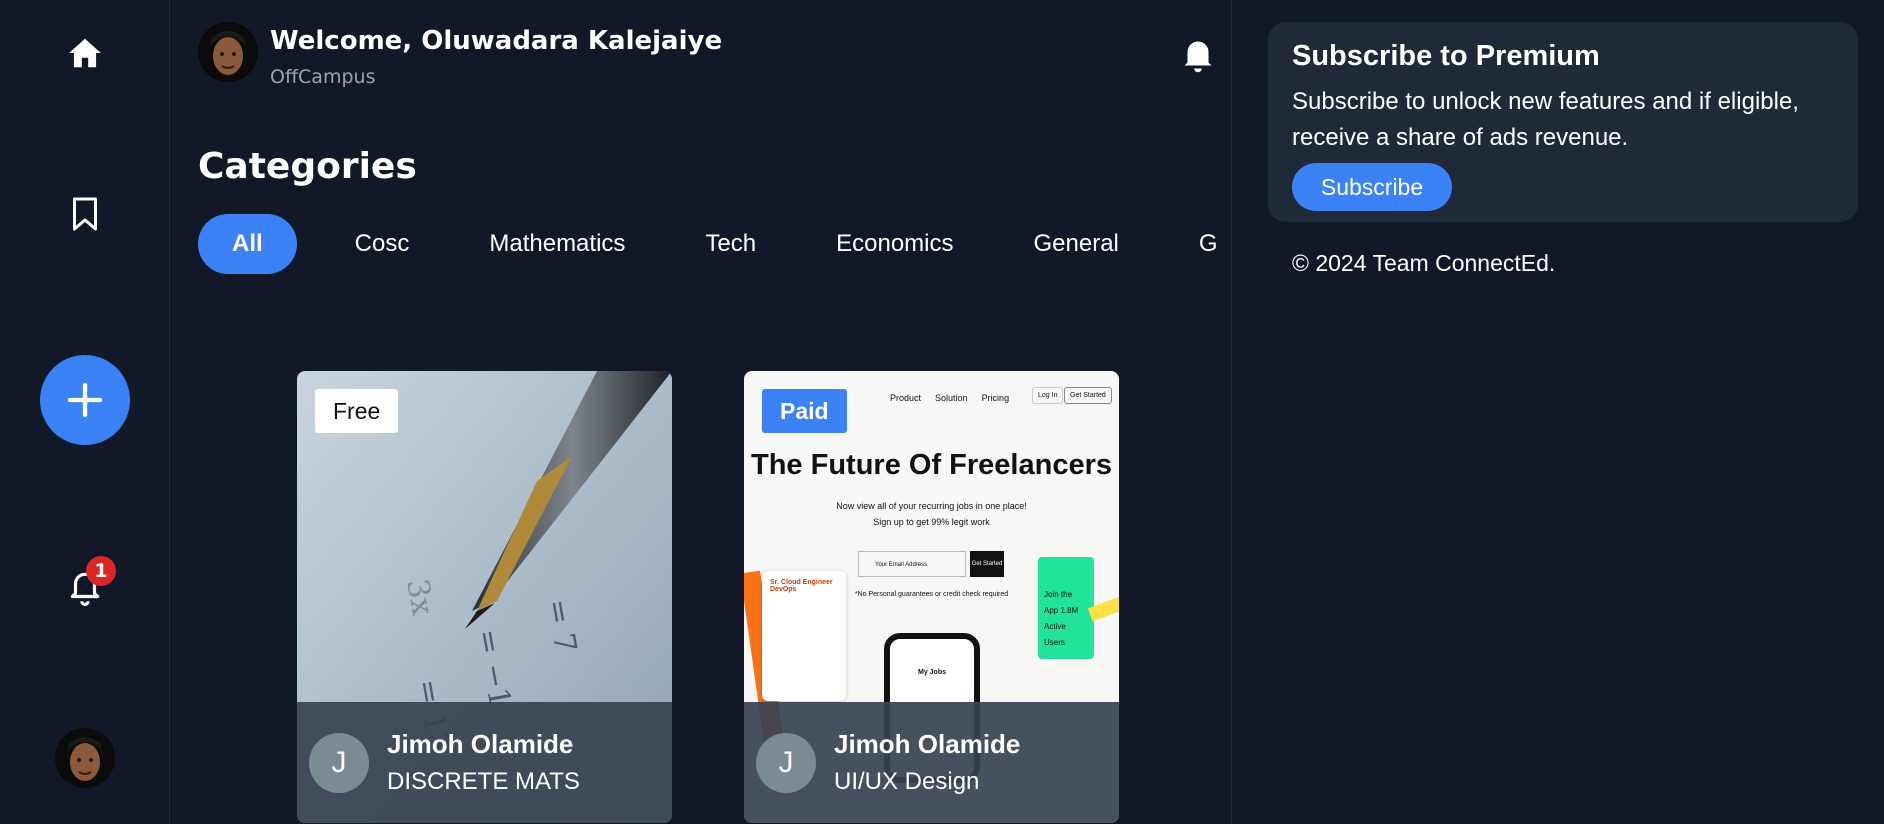 The height and width of the screenshot is (824, 1884). Describe the element at coordinates (419, 597) in the screenshot. I see `svg-text: 3x` at that location.